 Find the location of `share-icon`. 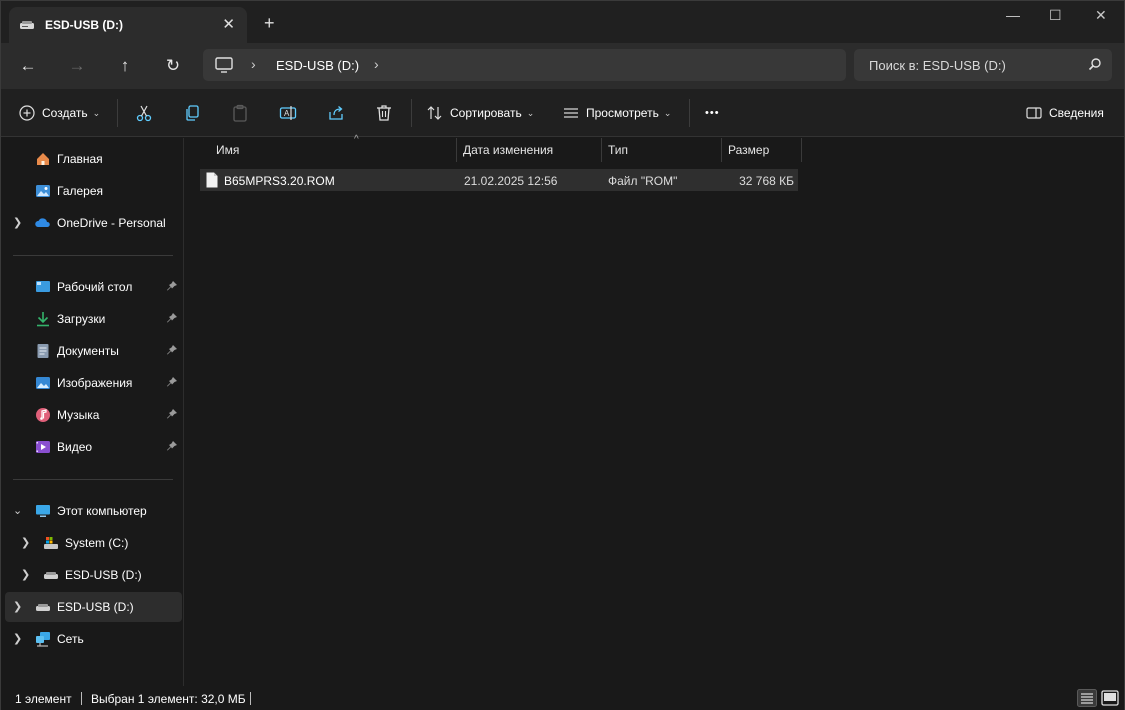

share-icon is located at coordinates (336, 113).